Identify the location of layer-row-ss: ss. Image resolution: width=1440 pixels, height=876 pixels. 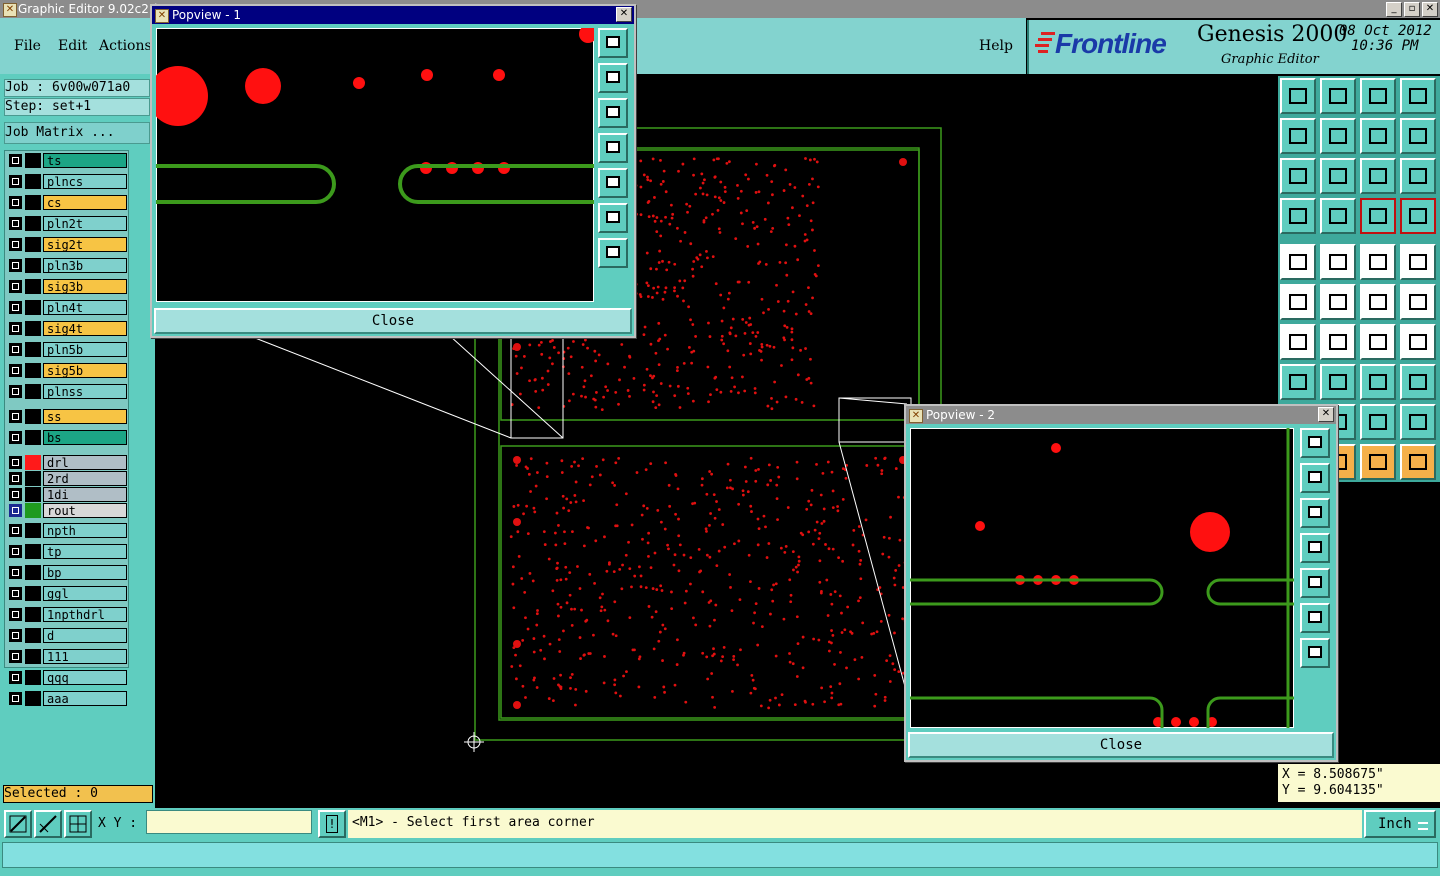
(67, 416).